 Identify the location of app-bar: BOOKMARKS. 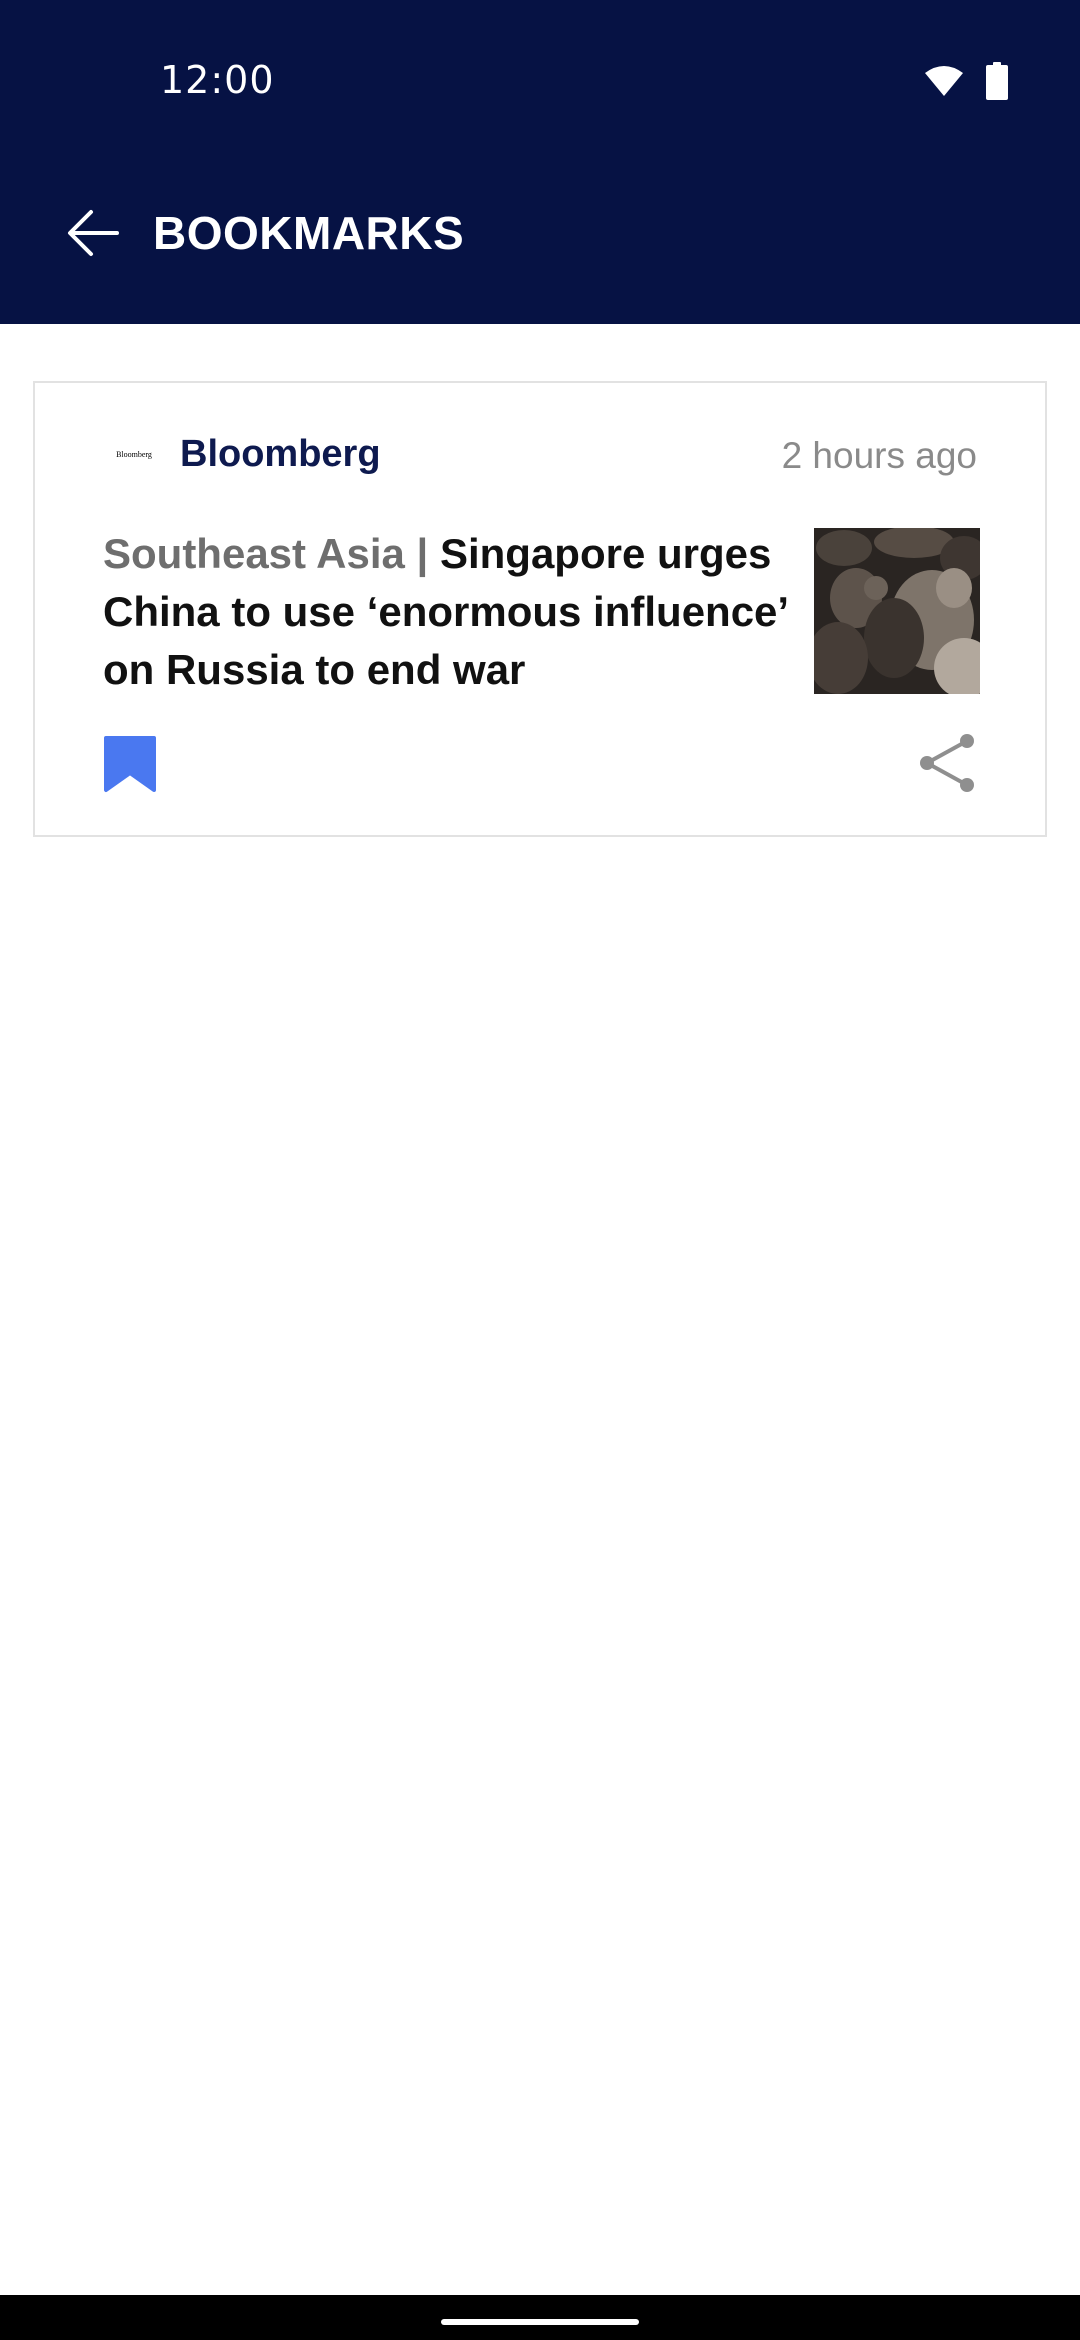
(540, 242).